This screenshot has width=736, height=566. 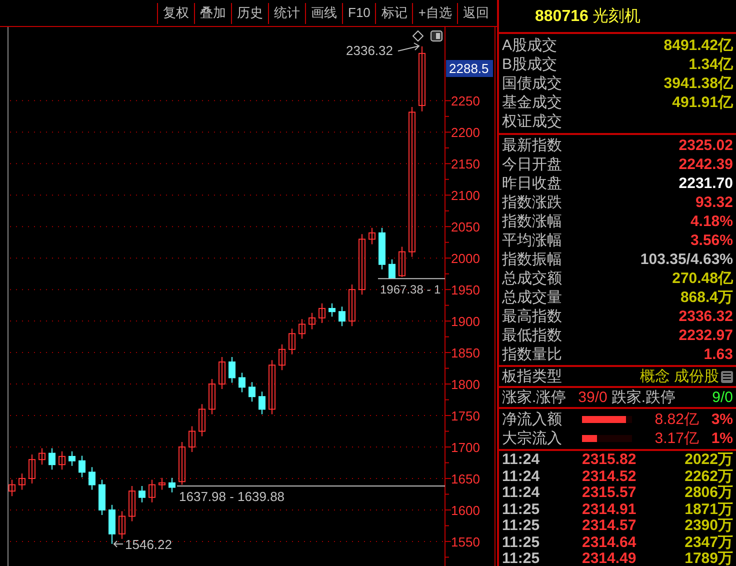 What do you see at coordinates (534, 397) in the screenshot?
I see `row-label: 涨家.涨停` at bounding box center [534, 397].